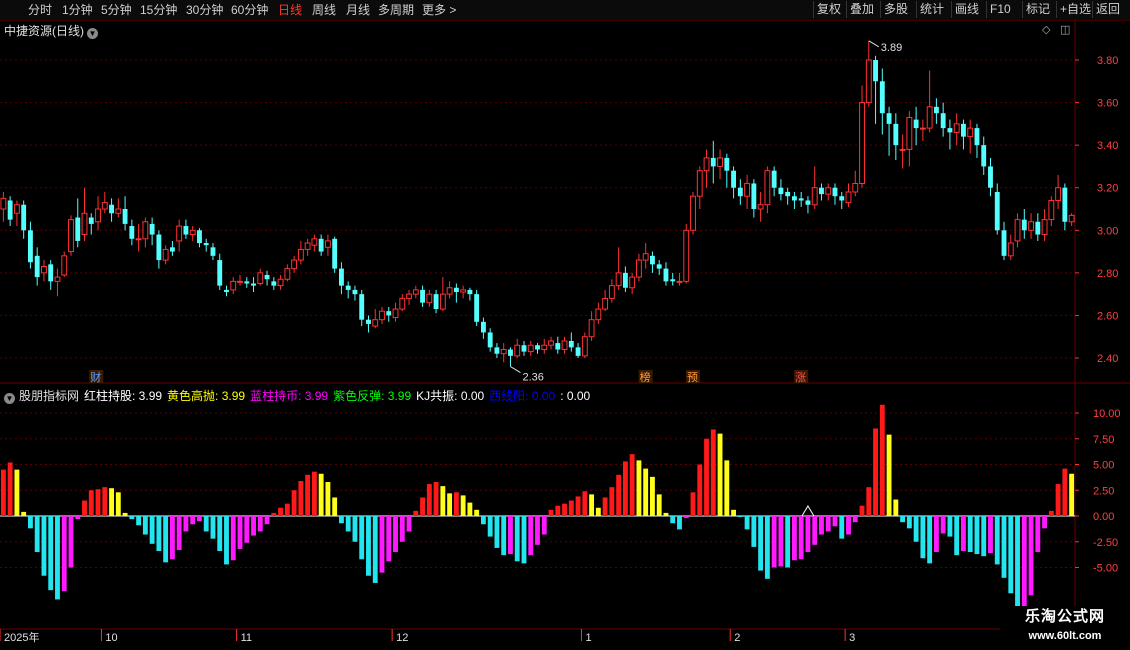 The image size is (1130, 650). I want to click on ind-label-5: -2.50, so click(1105, 543).